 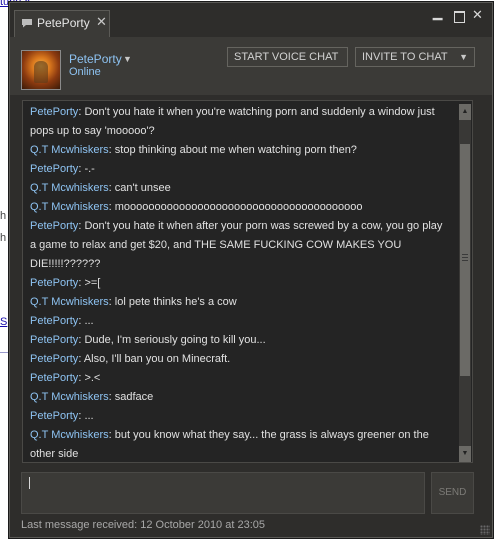 I want to click on send-button: SEND, so click(x=452, y=493).